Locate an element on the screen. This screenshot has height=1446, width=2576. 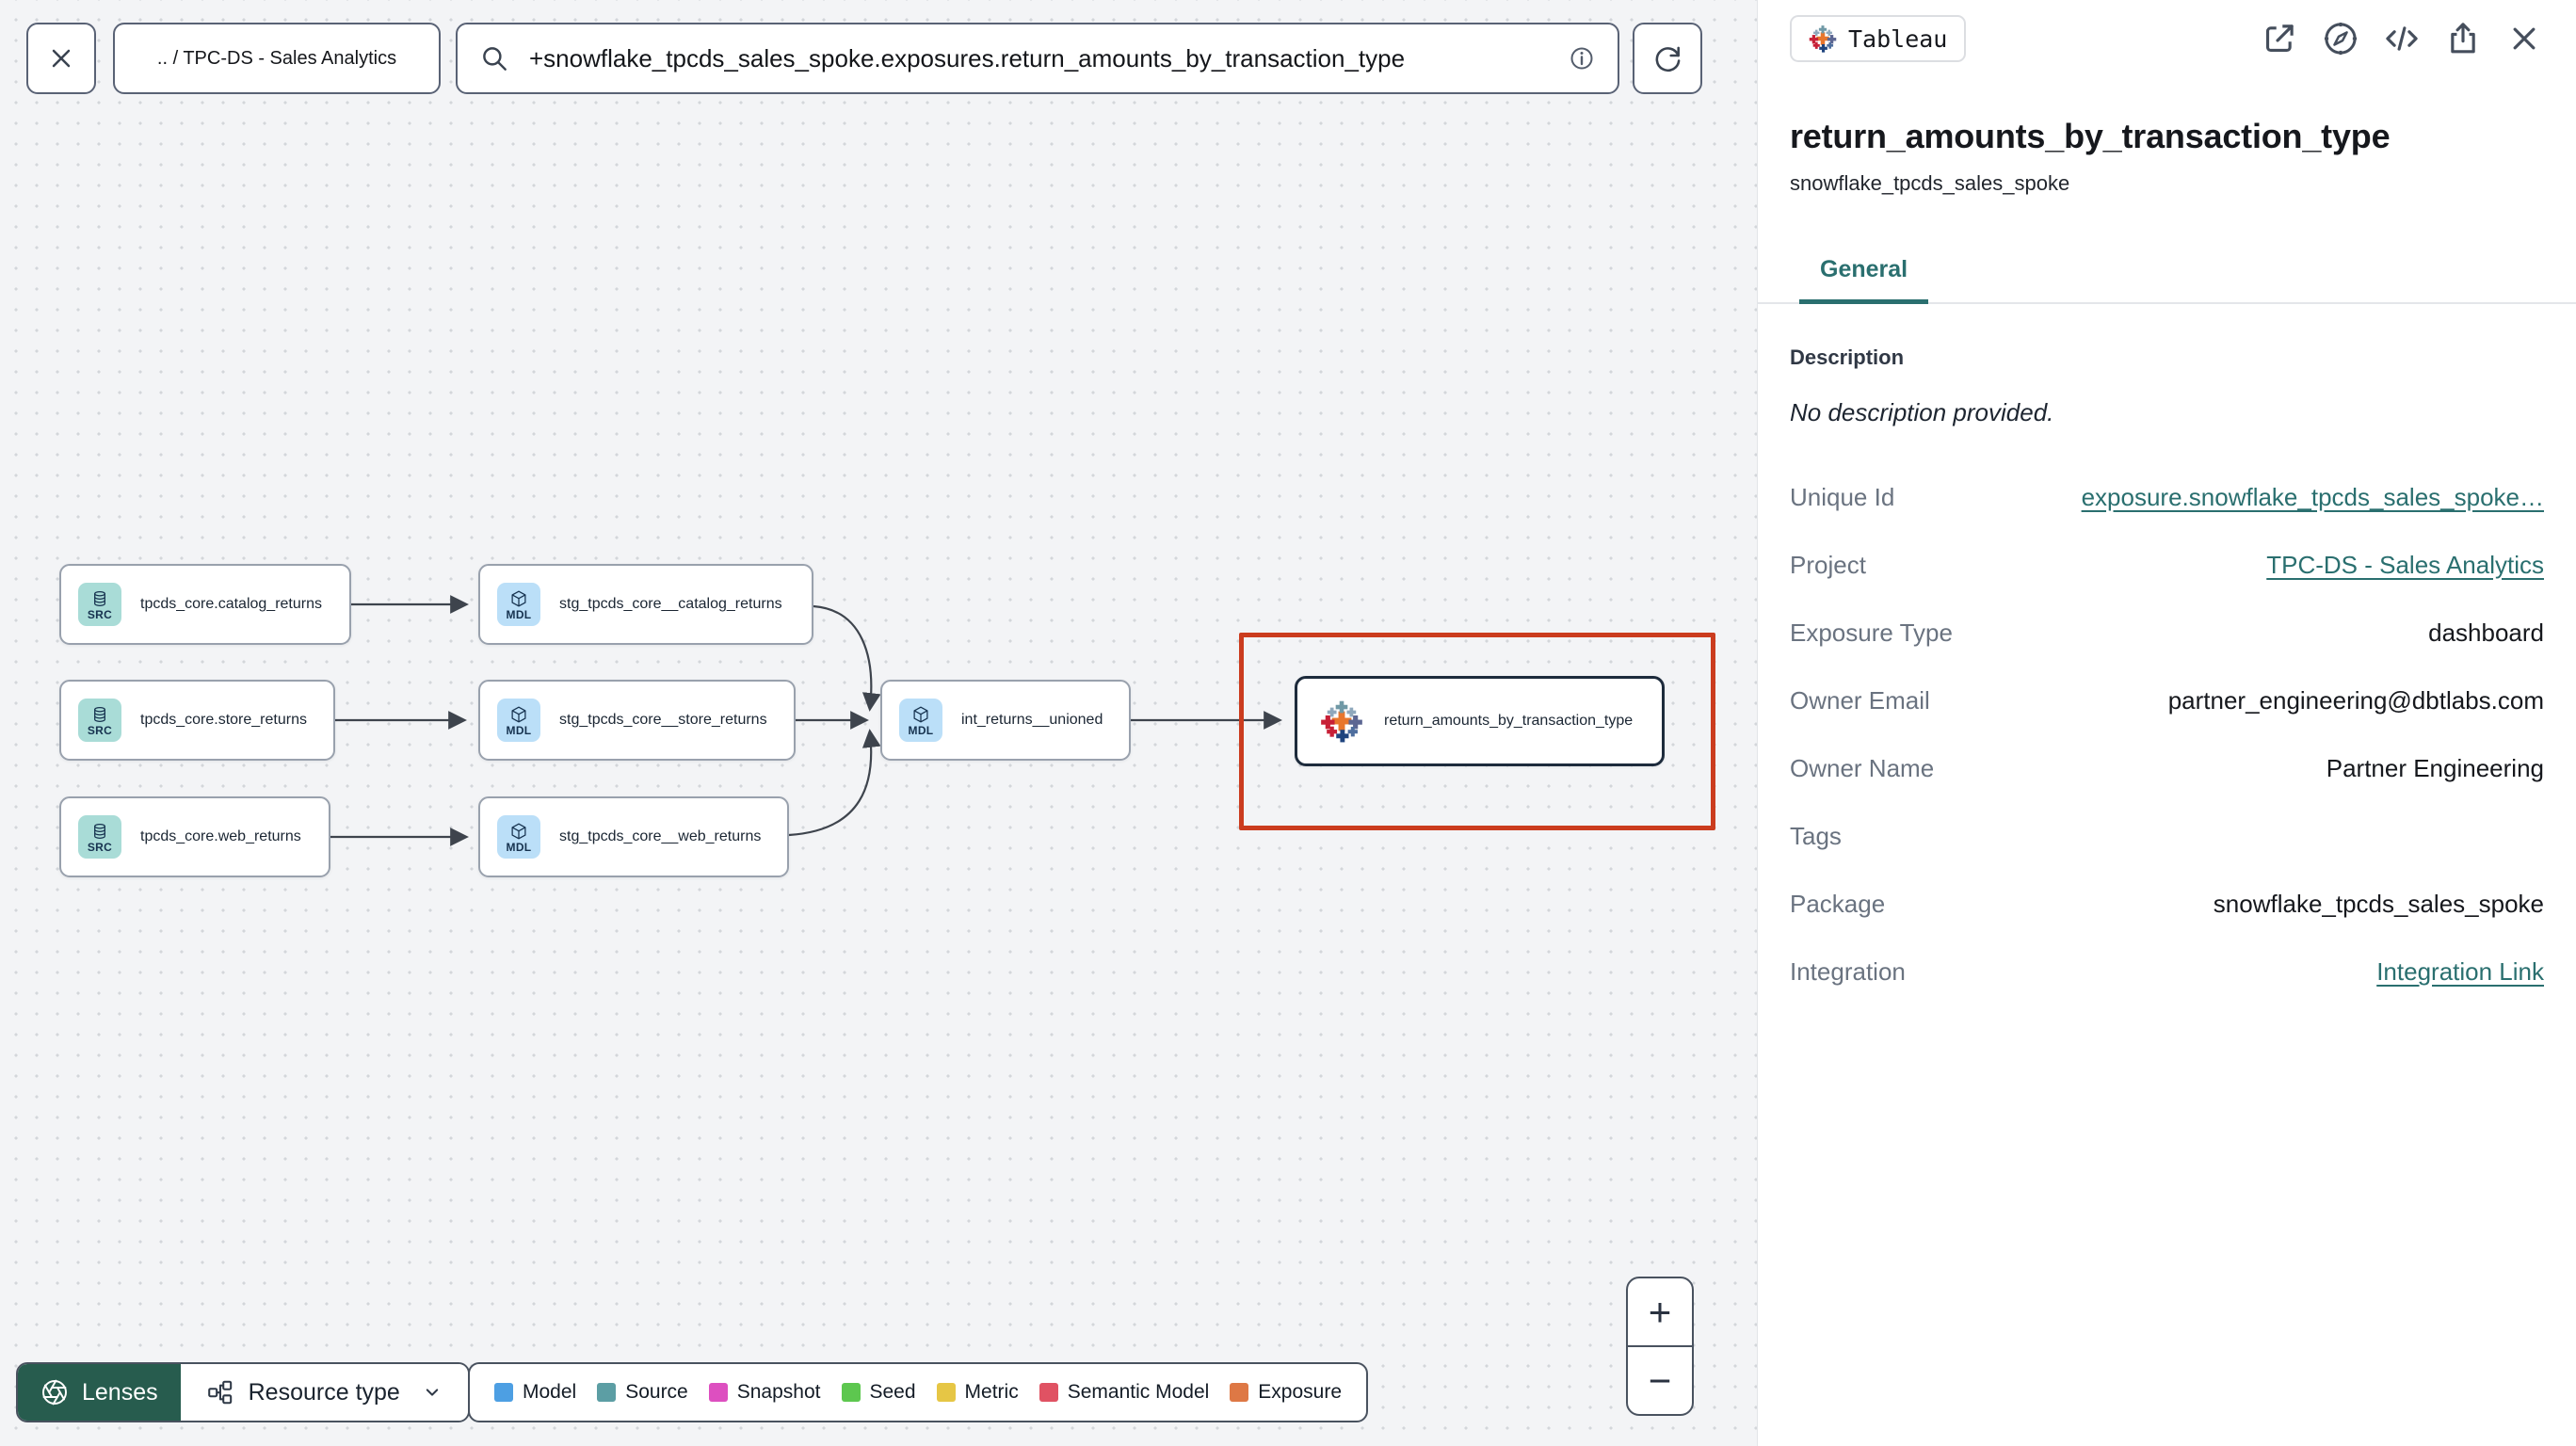
node-label: stg_tpcds_core__web_returns is located at coordinates (660, 836).